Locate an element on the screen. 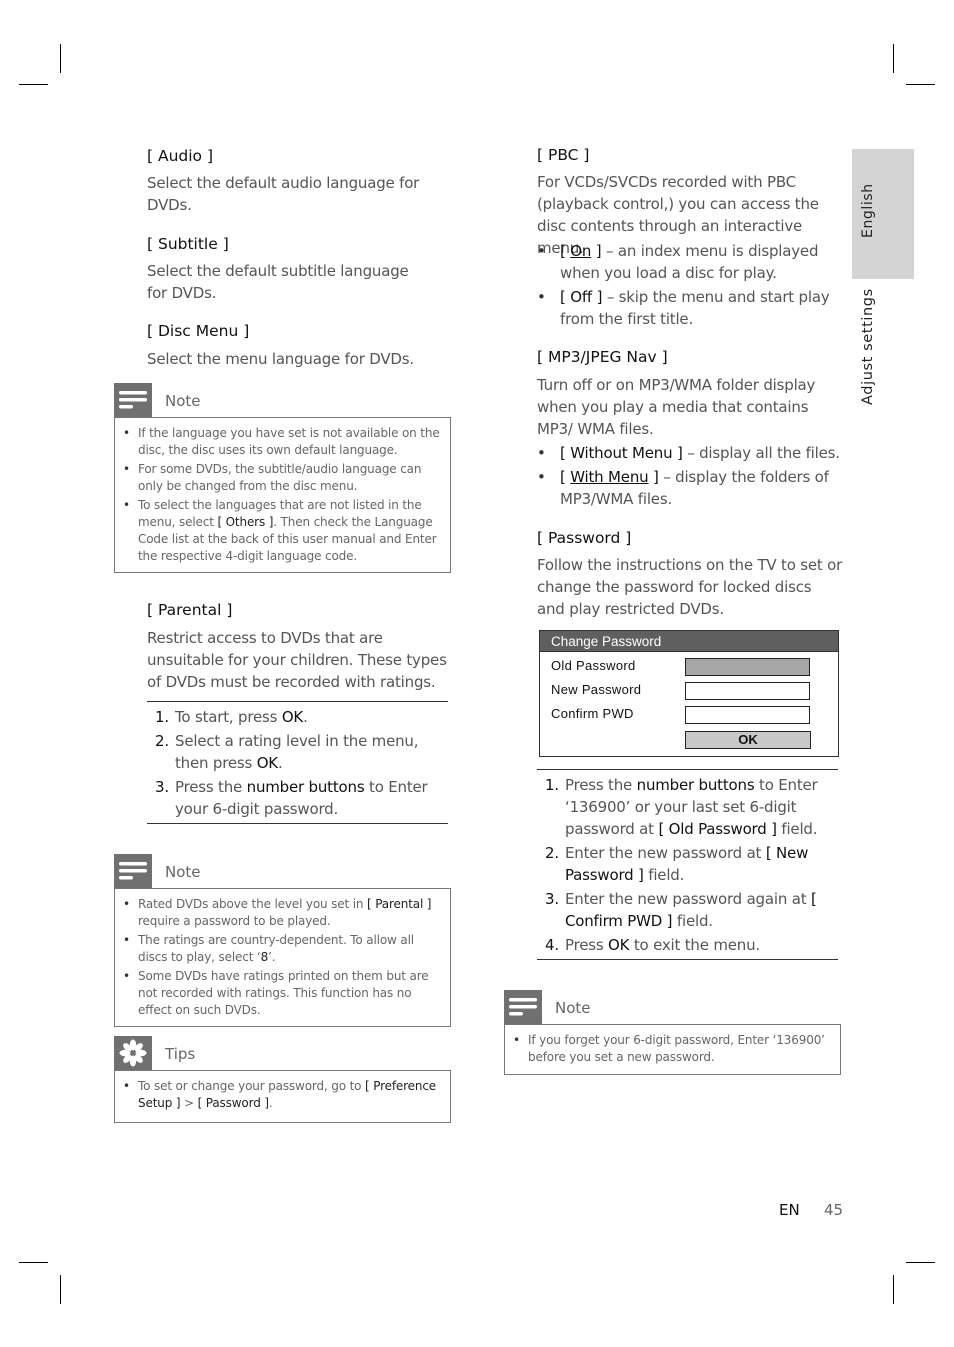 The height and width of the screenshot is (1347, 954). new-password-field is located at coordinates (747, 691).